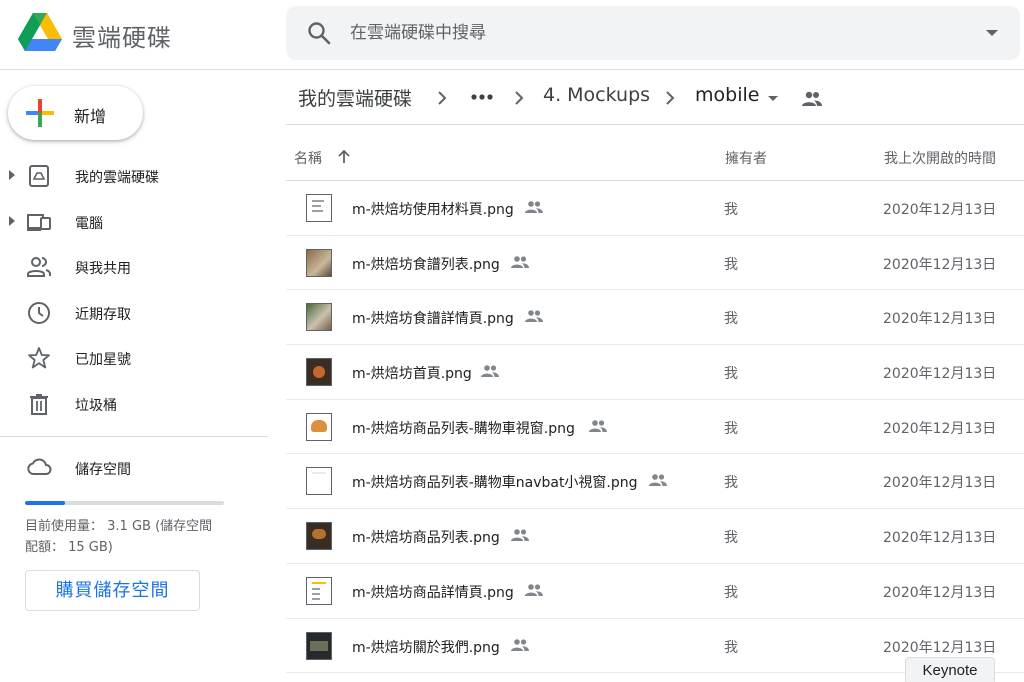 This screenshot has height=682, width=1024. I want to click on file-name: m-烘焙坊商品列表-購物車視窗.png, so click(463, 428).